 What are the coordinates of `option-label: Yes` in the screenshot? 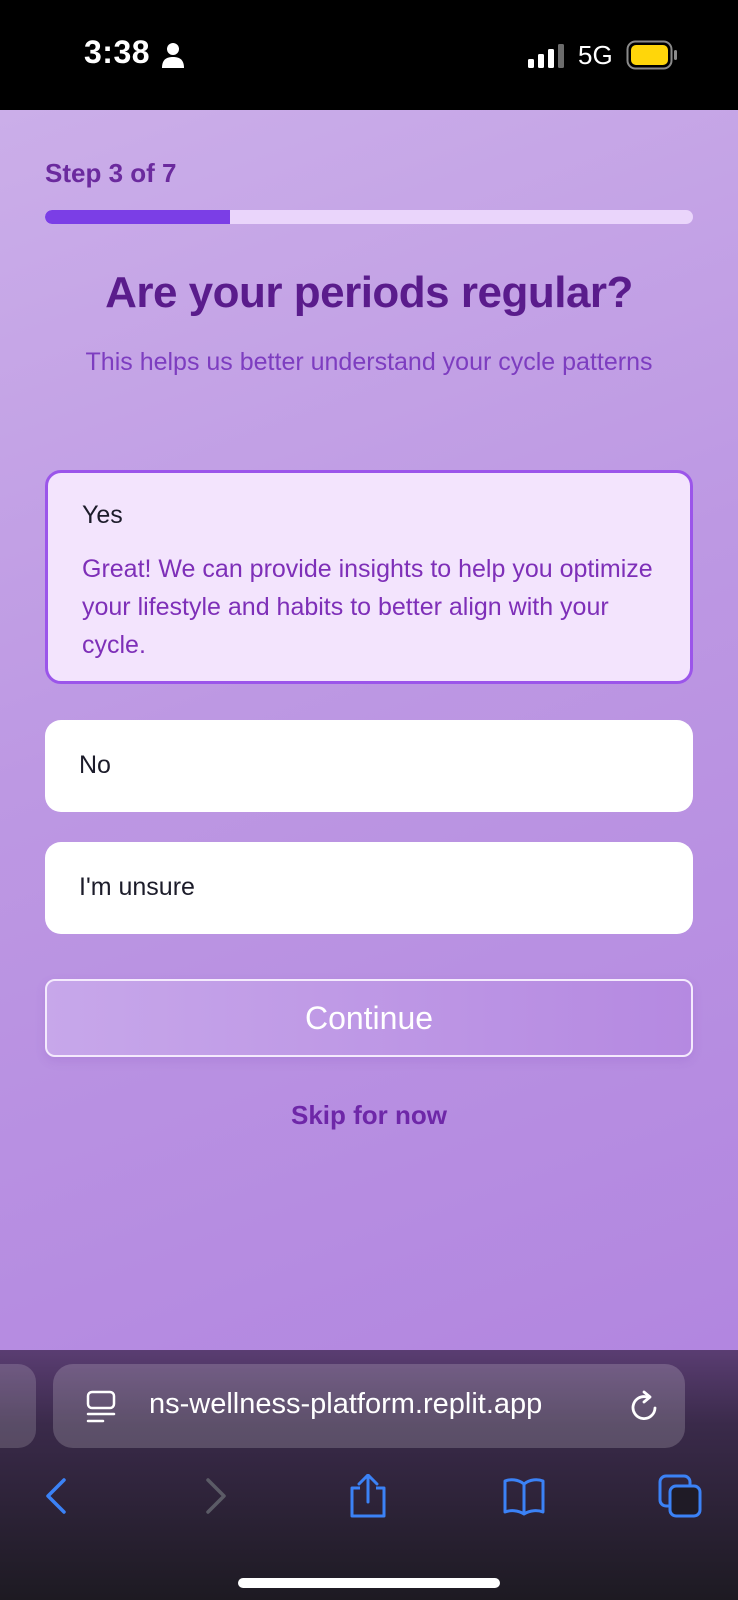 It's located at (102, 515).